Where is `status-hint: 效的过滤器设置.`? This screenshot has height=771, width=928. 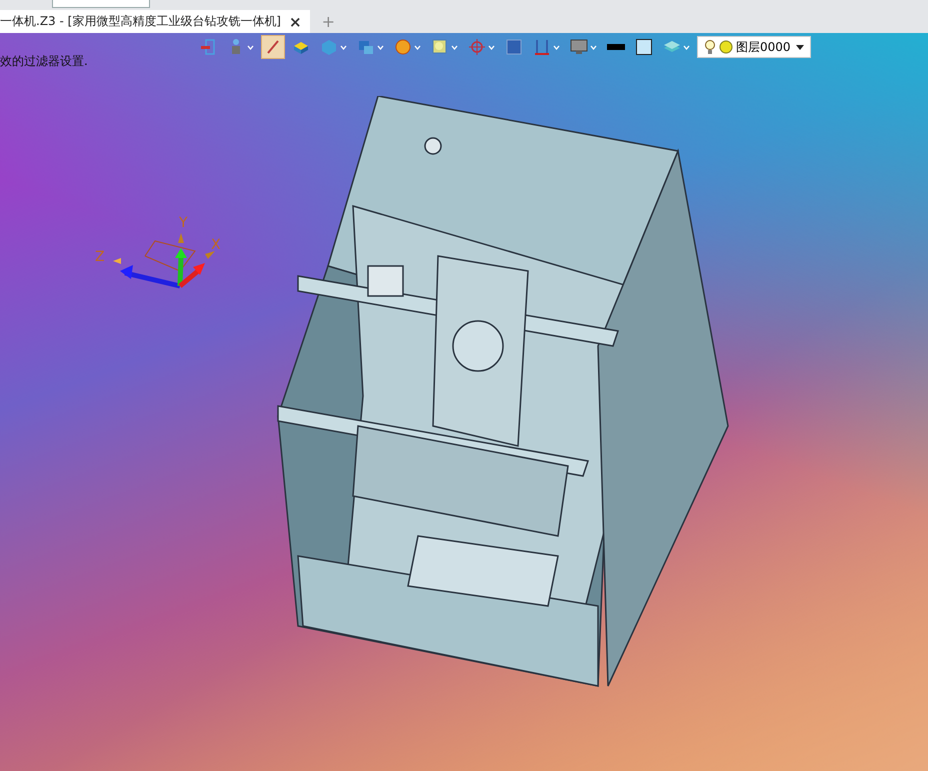 status-hint: 效的过滤器设置. is located at coordinates (44, 61).